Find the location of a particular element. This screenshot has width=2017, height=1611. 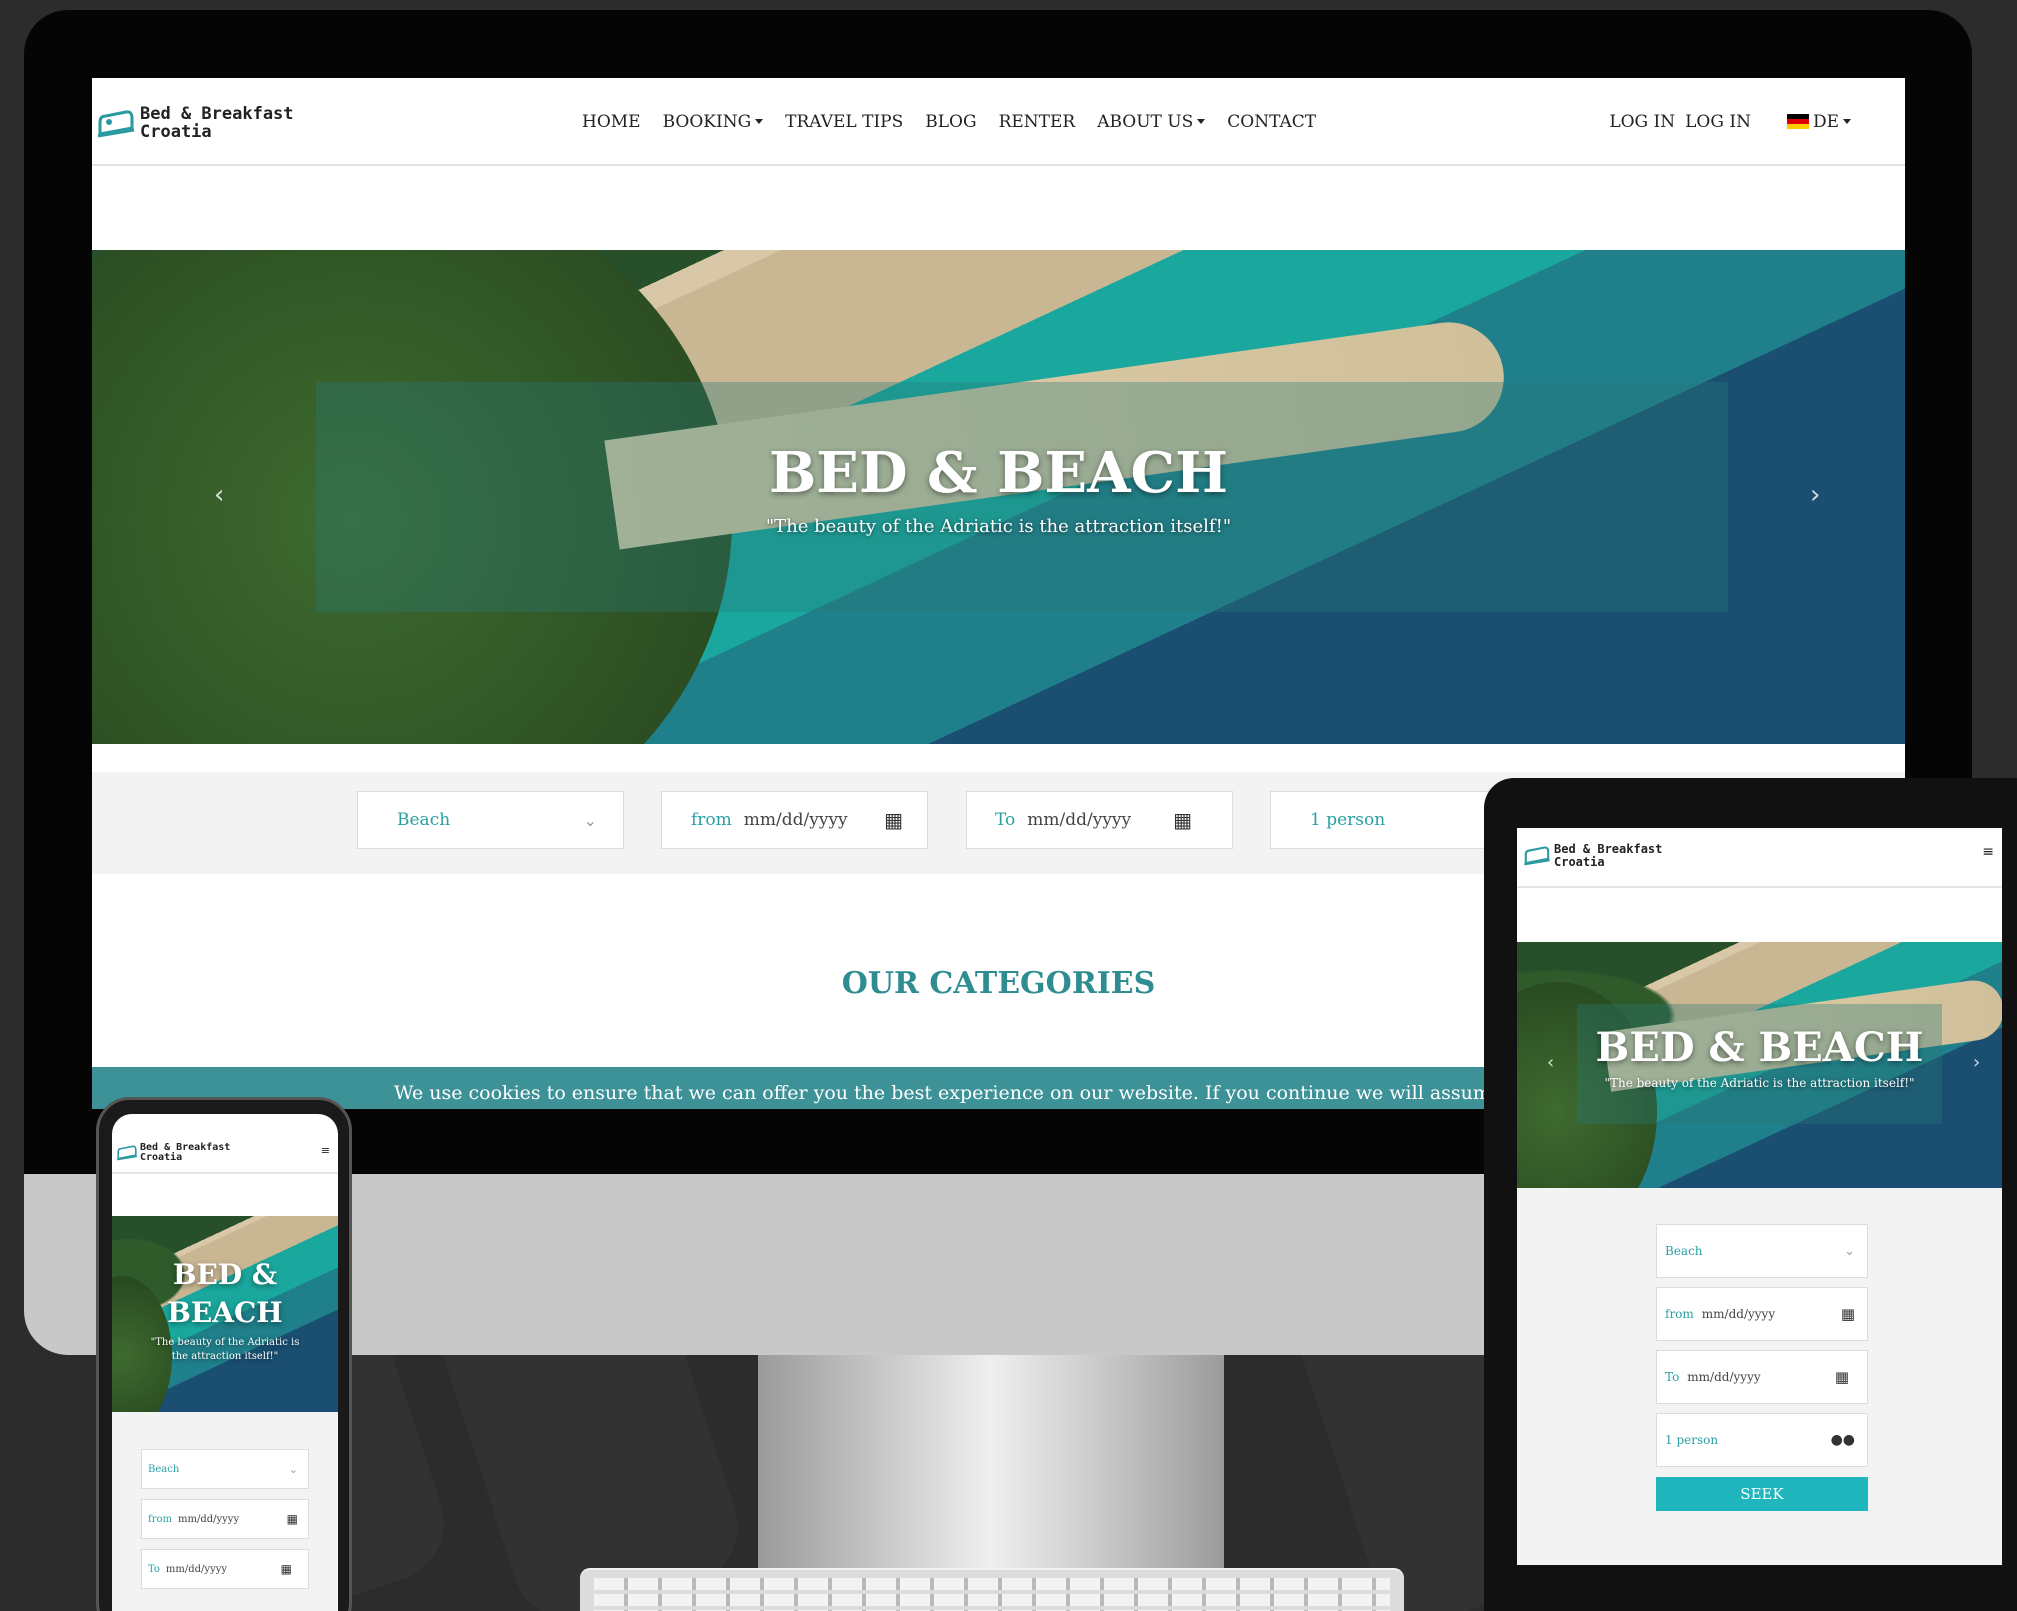

brand-logo: Bed & Breakfast Croatia is located at coordinates (195, 124).